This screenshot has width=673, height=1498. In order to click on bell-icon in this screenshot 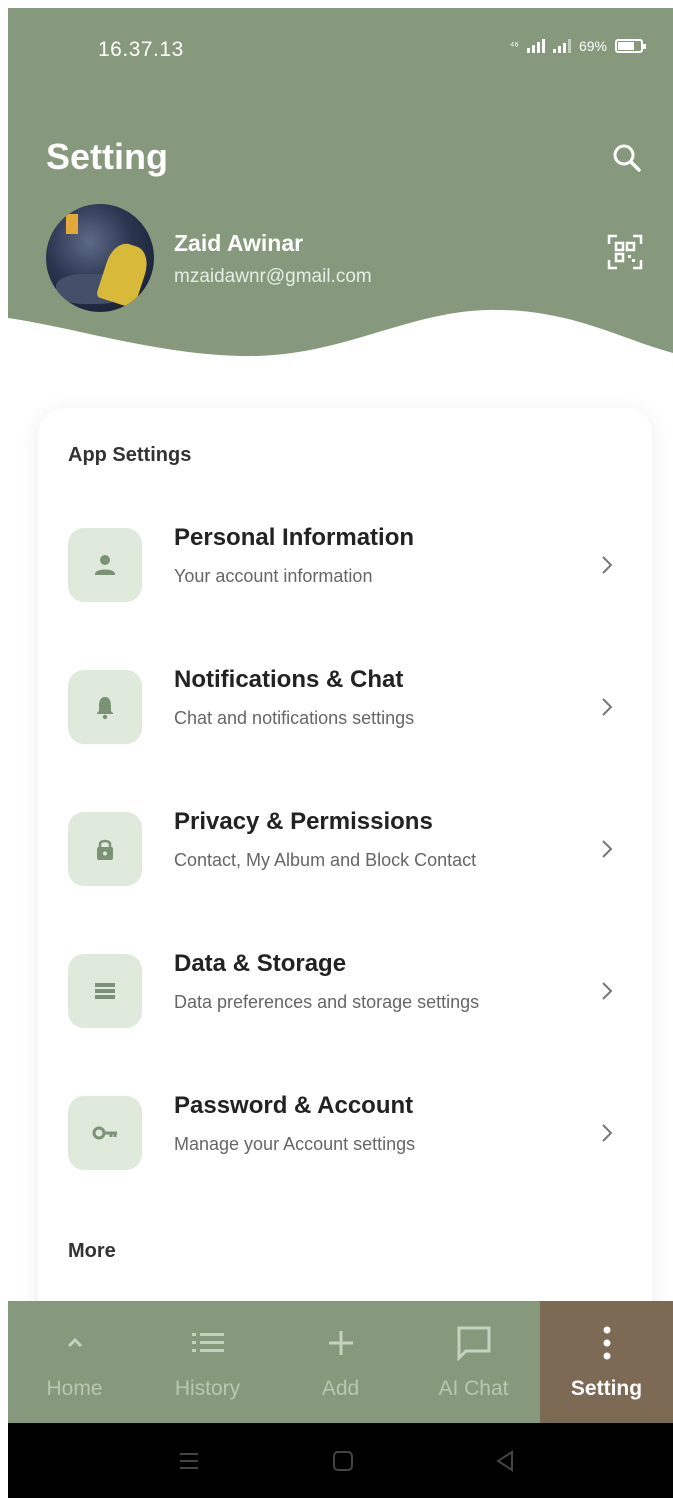, I will do `click(105, 708)`.